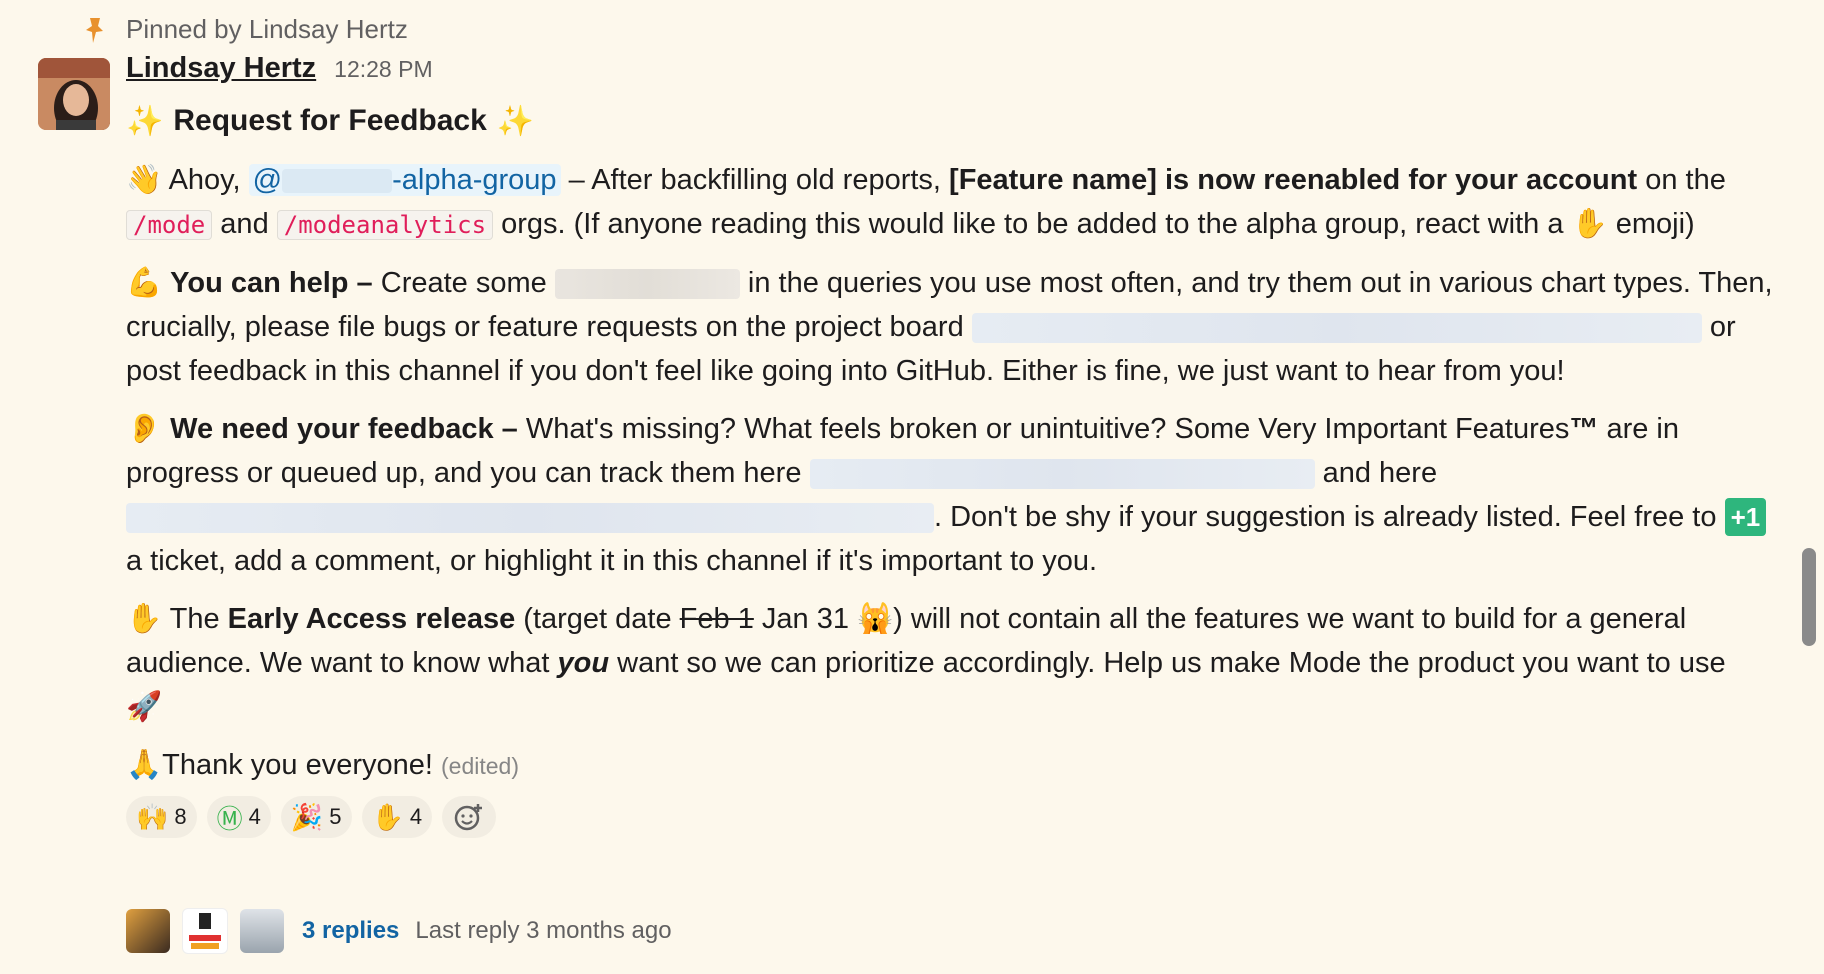 The height and width of the screenshot is (974, 1824). I want to click on keep-distance-avatar-image, so click(205, 931).